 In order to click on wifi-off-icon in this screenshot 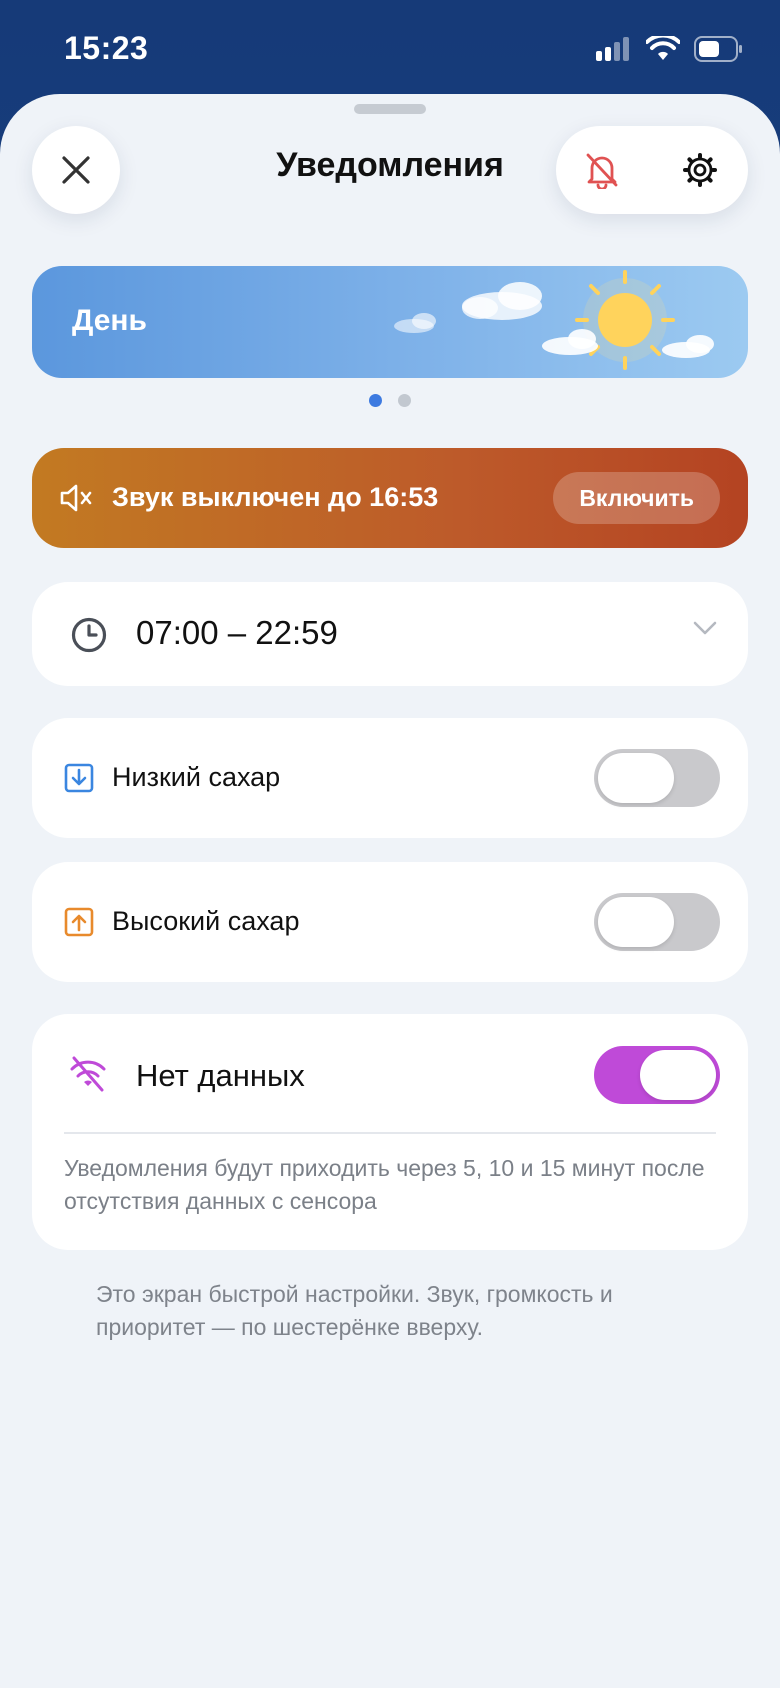, I will do `click(88, 1074)`.